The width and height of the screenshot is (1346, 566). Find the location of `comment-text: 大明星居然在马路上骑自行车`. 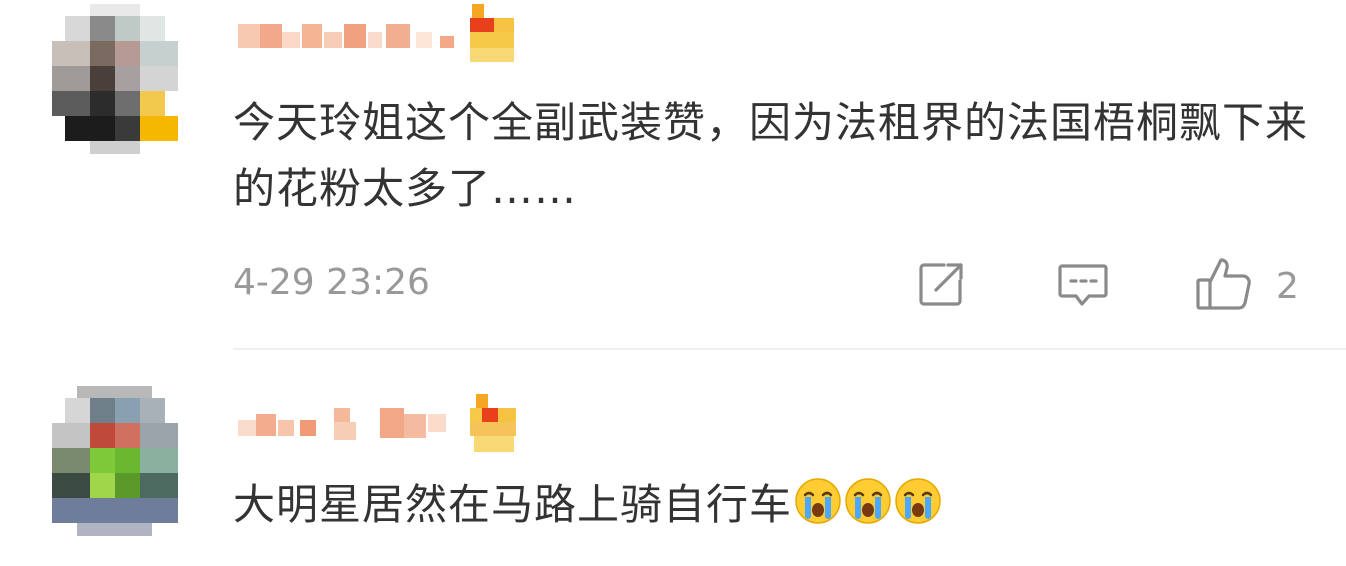

comment-text: 大明星居然在马路上骑自行车 is located at coordinates (773, 505).